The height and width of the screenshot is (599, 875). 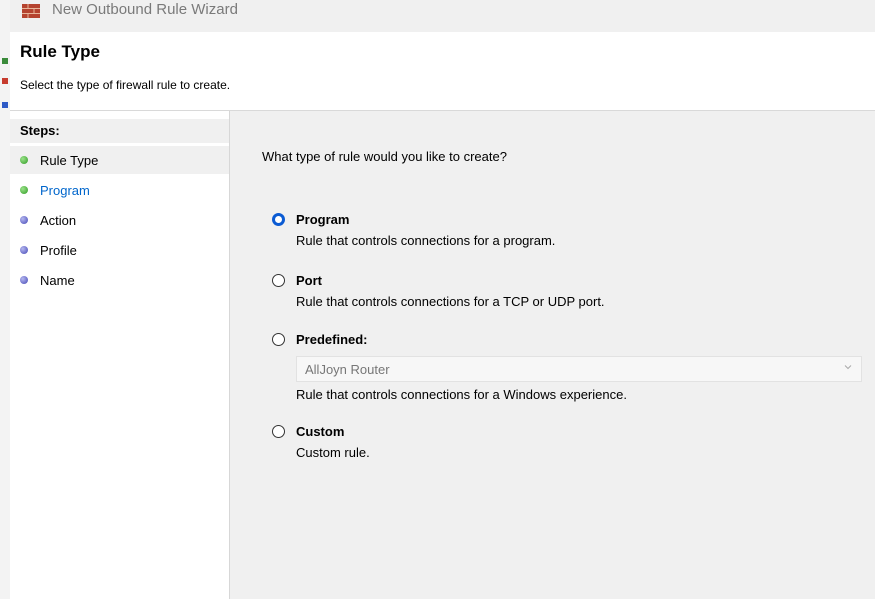 What do you see at coordinates (278, 219) in the screenshot?
I see `program-radio` at bounding box center [278, 219].